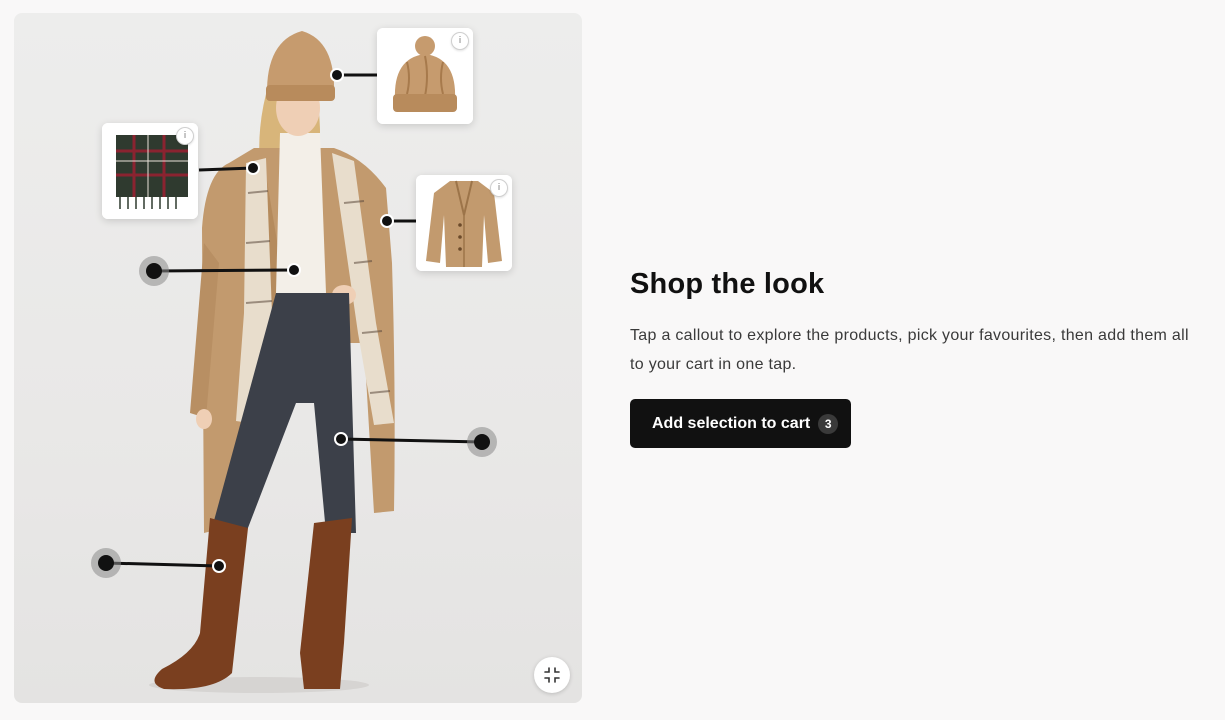  I want to click on add-selection-to-cart-button: Add selection to cart 3, so click(741, 423).